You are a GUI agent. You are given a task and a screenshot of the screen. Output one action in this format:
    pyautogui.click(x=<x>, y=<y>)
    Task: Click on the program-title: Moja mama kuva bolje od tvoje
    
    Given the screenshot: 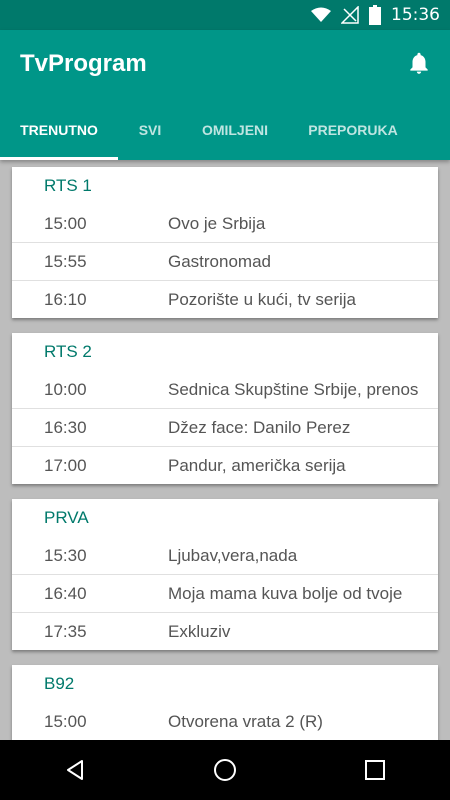 What is the action you would take?
    pyautogui.click(x=285, y=593)
    